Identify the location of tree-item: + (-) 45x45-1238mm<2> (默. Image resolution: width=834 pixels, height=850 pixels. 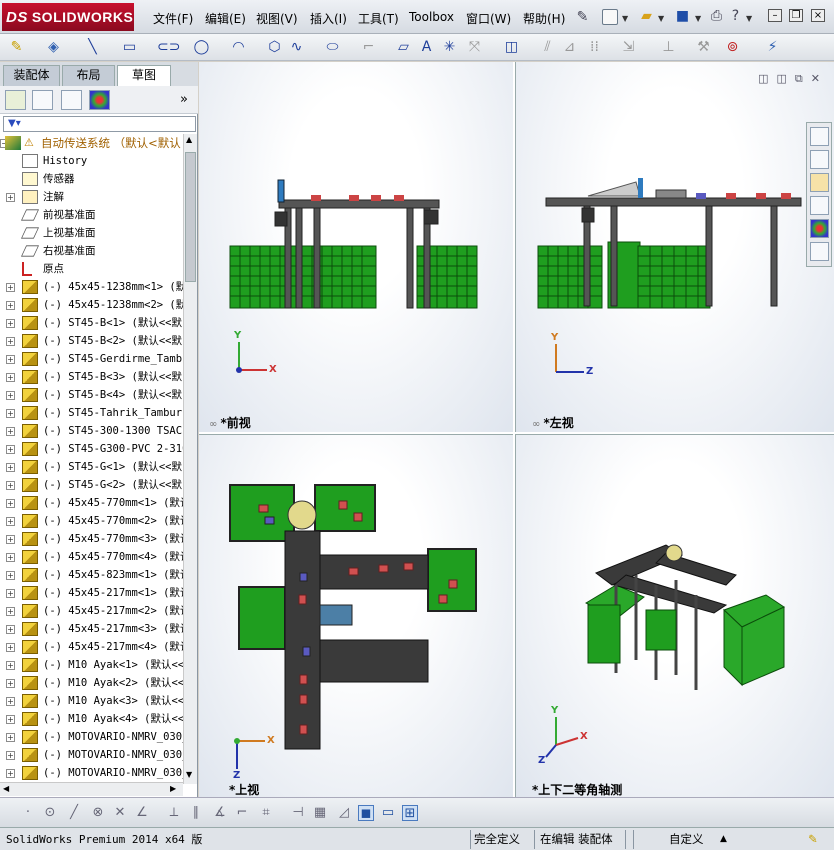
(91, 305).